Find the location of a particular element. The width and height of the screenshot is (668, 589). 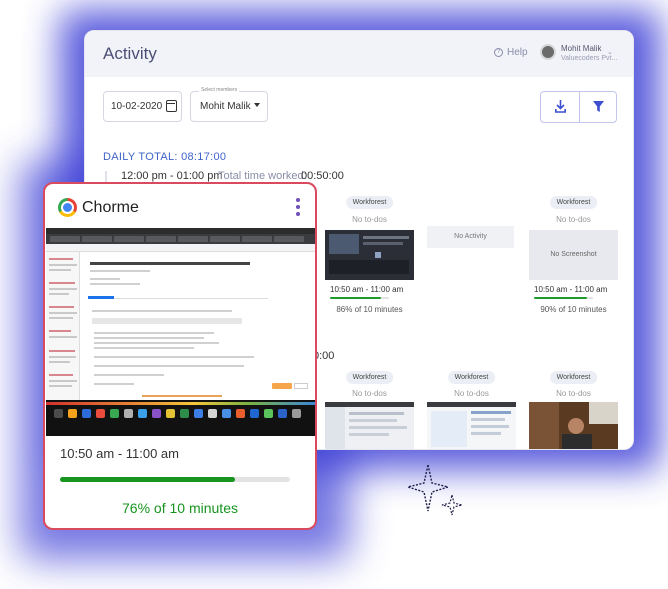

help-icon: ? is located at coordinates (498, 52).